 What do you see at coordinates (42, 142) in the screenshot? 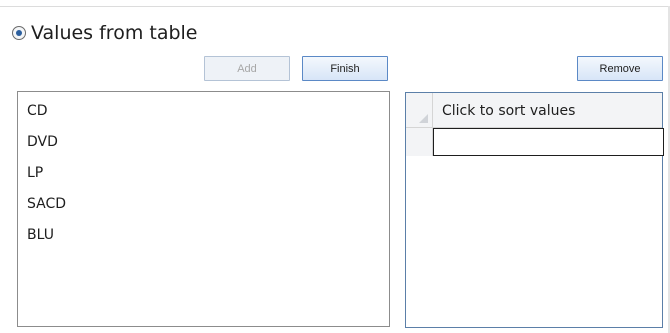
I see `list-item: DVD` at bounding box center [42, 142].